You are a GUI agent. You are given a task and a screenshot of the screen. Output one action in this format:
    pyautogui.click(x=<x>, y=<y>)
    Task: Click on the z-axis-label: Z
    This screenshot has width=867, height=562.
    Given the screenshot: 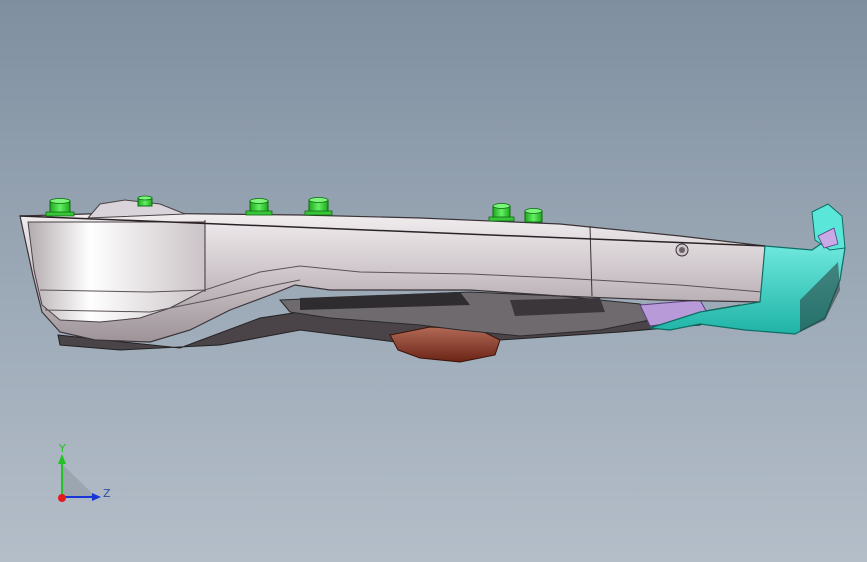 What is the action you would take?
    pyautogui.click(x=107, y=493)
    